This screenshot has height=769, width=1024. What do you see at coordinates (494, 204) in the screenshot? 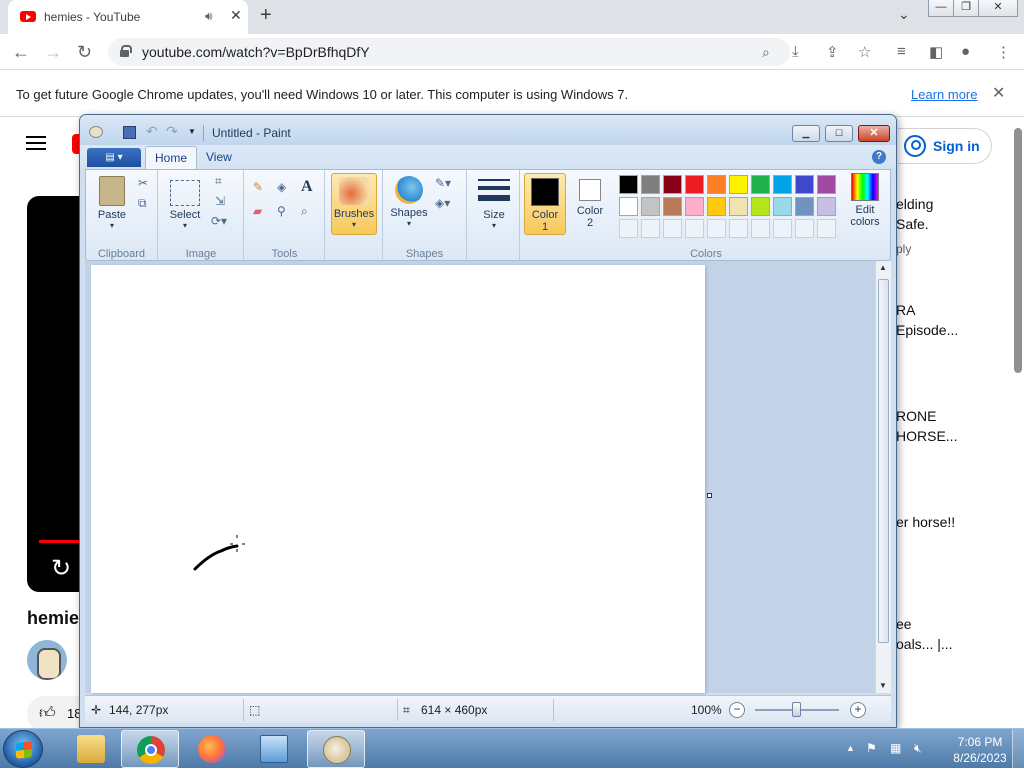
I see `size-button: Size ▾` at bounding box center [494, 204].